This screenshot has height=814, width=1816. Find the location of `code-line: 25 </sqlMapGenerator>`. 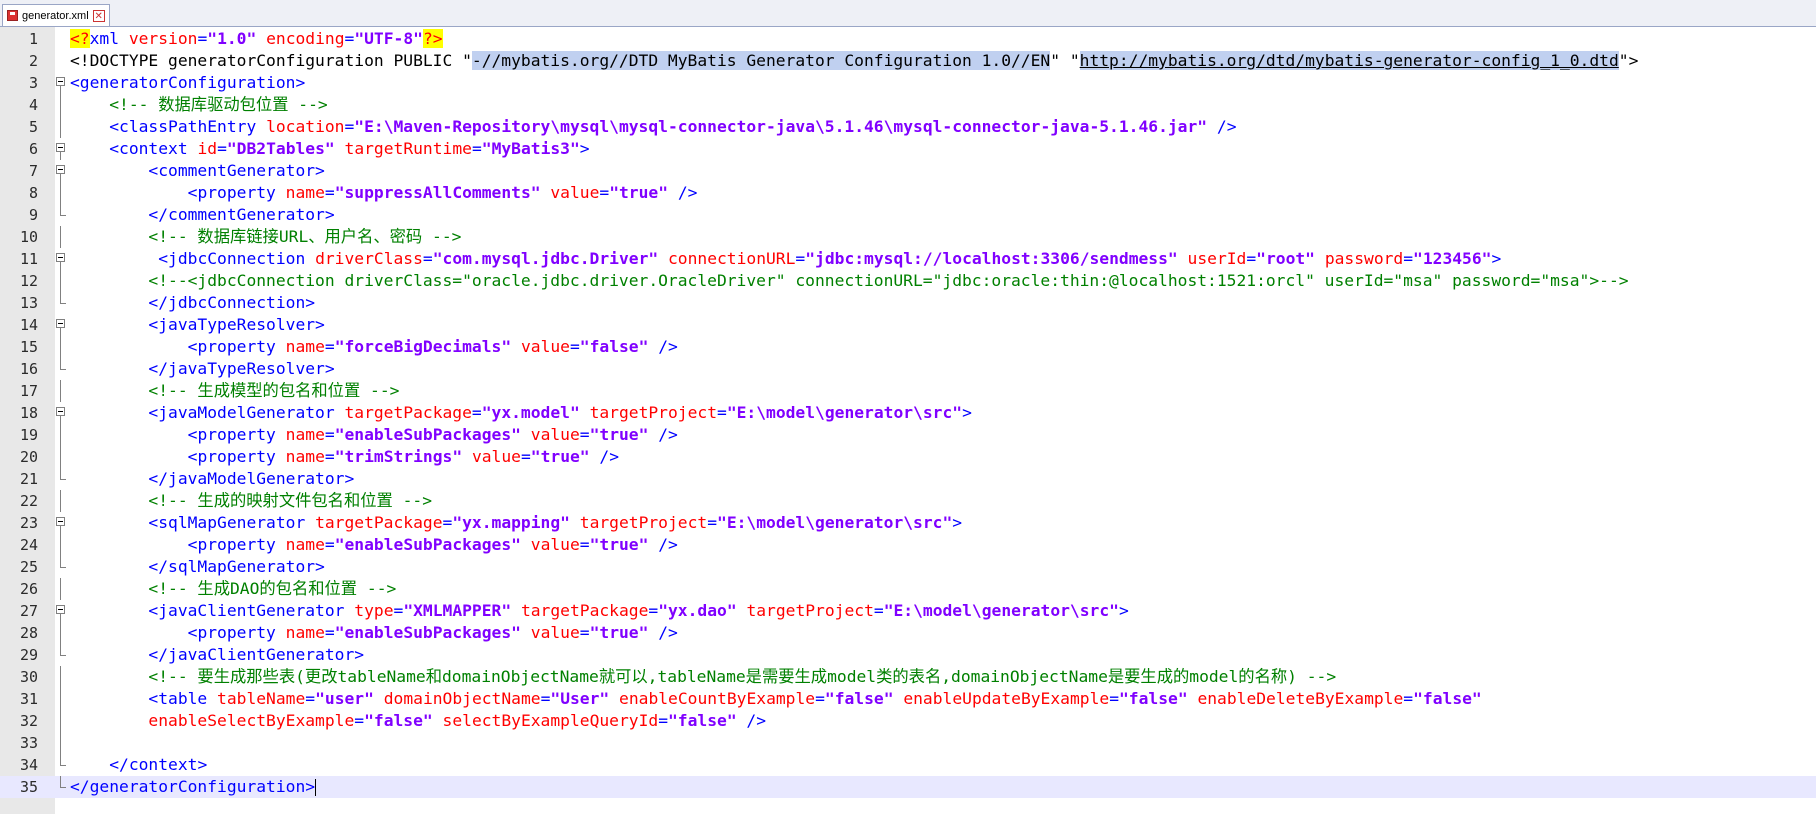

code-line: 25 </sqlMapGenerator> is located at coordinates (908, 567).